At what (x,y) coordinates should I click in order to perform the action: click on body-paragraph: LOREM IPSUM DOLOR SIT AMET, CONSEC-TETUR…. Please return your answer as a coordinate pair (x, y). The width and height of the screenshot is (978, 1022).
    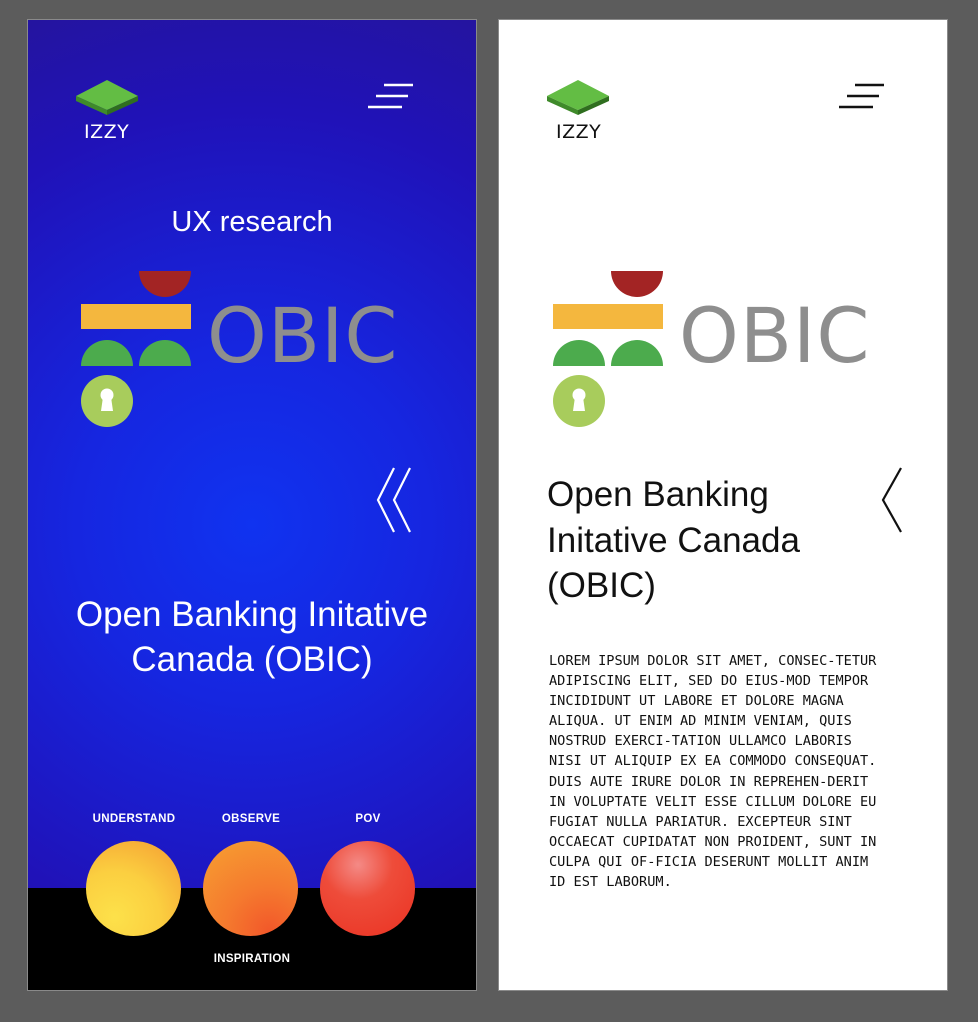
    Looking at the image, I should click on (713, 772).